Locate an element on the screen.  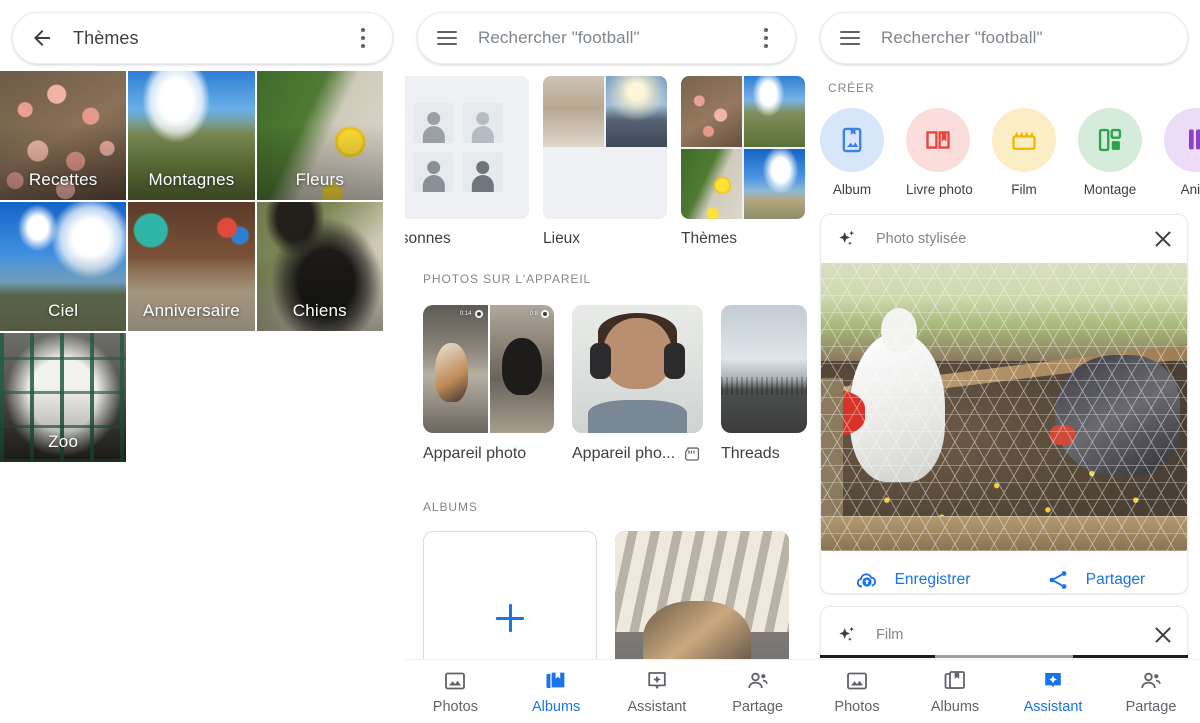
theme-tile-label: Fleurs is located at coordinates (320, 179).